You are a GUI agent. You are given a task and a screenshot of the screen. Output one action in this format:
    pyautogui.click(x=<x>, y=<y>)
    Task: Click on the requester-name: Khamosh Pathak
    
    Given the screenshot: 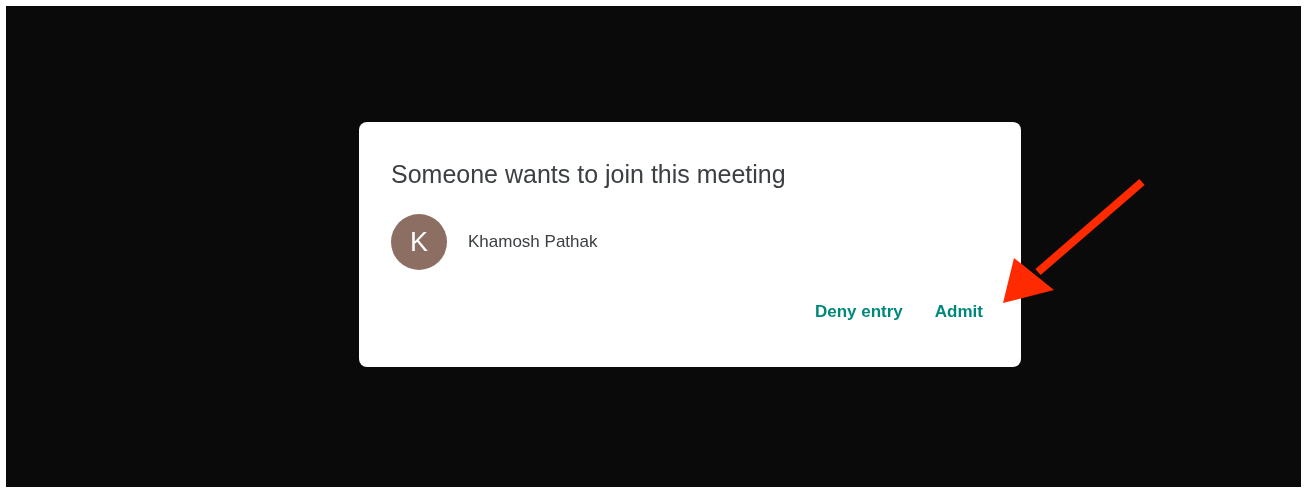 What is the action you would take?
    pyautogui.click(x=533, y=242)
    